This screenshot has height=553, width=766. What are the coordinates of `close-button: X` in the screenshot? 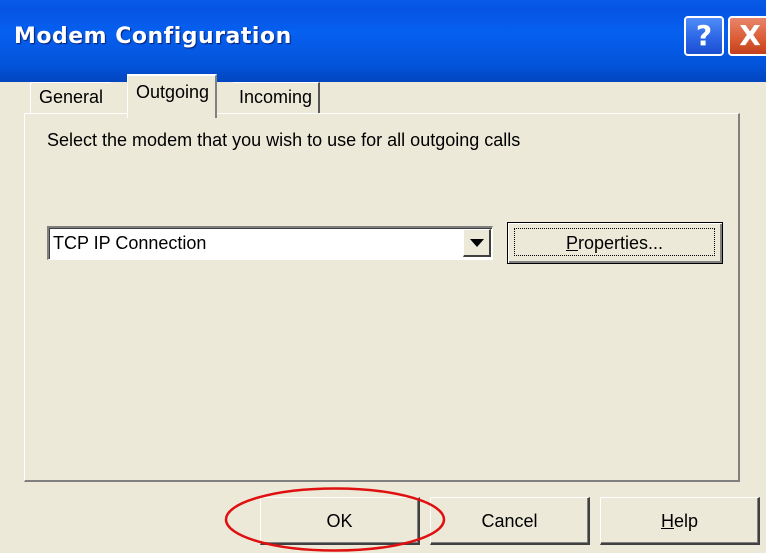 It's located at (747, 36).